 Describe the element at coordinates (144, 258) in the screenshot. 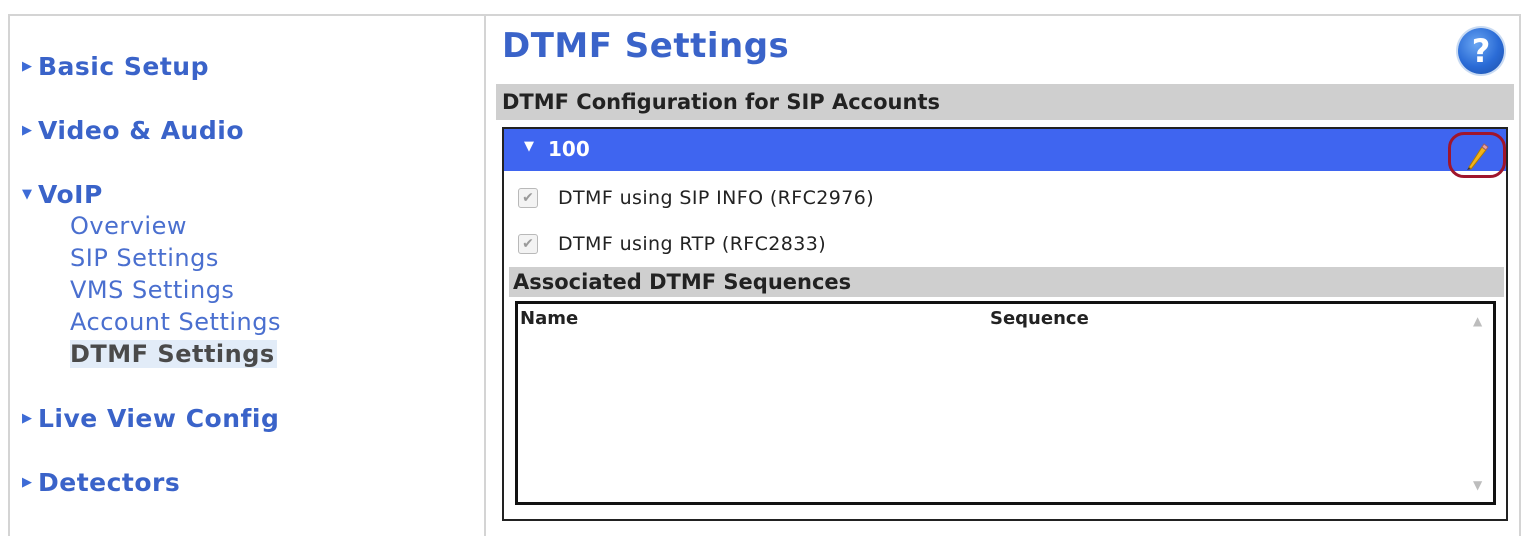

I see `sidebar-subitem-sip-settings: SIP Settings` at that location.